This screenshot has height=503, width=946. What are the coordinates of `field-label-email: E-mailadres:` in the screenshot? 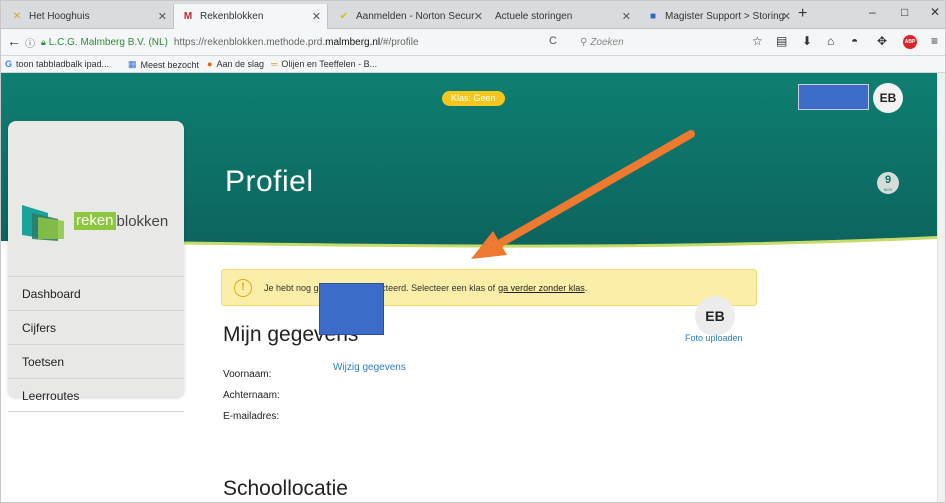 It's located at (251, 416).